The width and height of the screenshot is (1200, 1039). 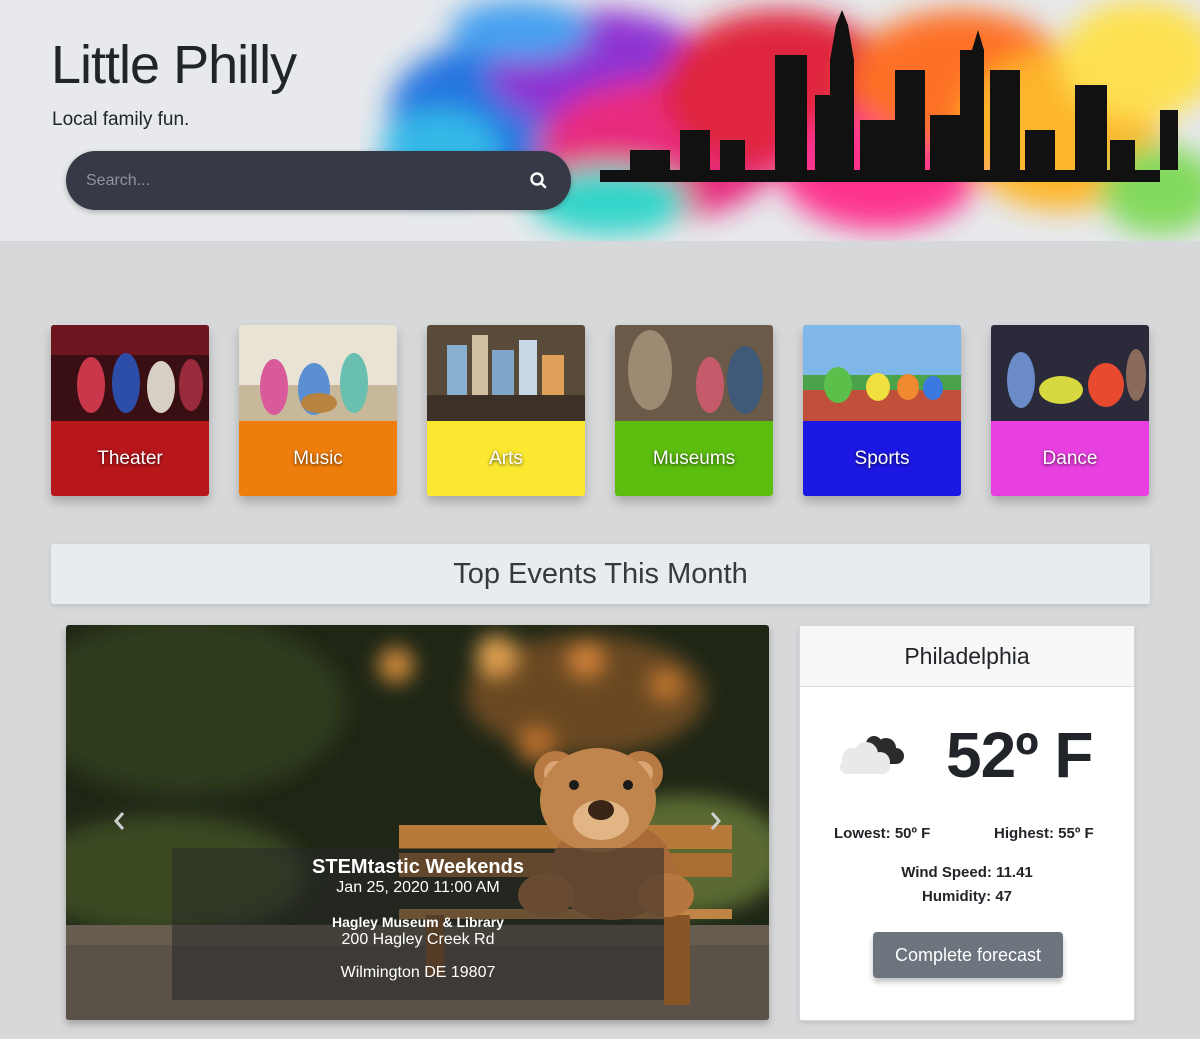 I want to click on category-label: Dance, so click(x=1070, y=458).